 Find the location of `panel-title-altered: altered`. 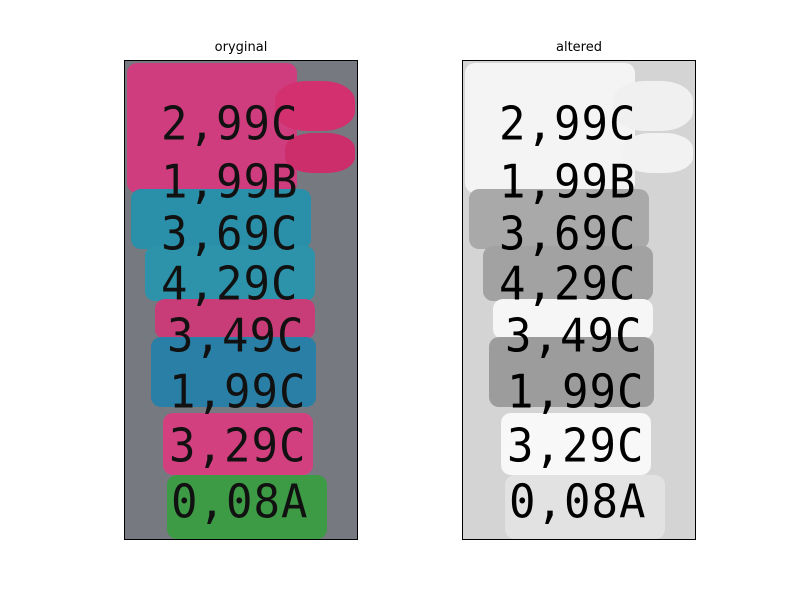

panel-title-altered: altered is located at coordinates (579, 47).